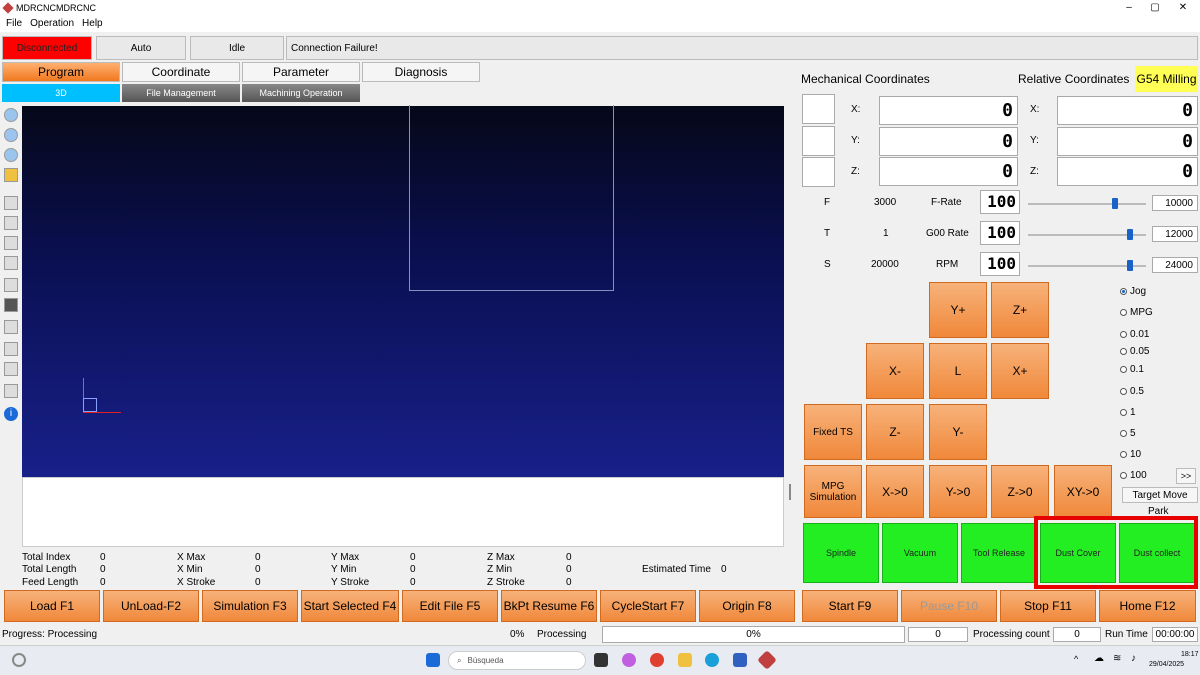  Describe the element at coordinates (1175, 203) in the screenshot. I see `feed-max-field: 10000` at that location.